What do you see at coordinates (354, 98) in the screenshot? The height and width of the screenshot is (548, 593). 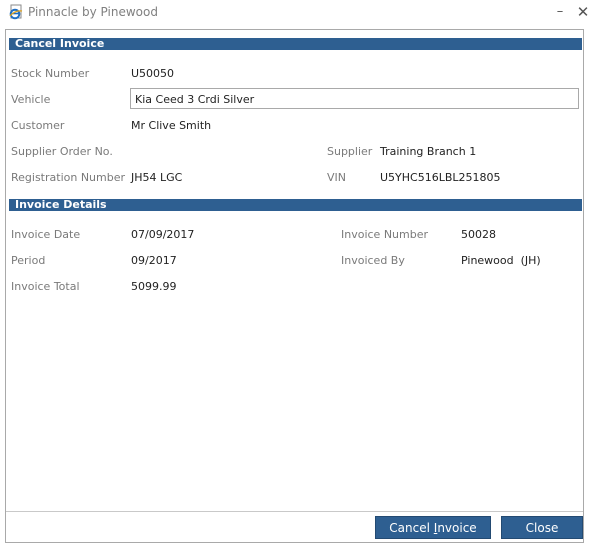 I see `vehicle-field: Kia Ceed 3 Crdi Silver` at bounding box center [354, 98].